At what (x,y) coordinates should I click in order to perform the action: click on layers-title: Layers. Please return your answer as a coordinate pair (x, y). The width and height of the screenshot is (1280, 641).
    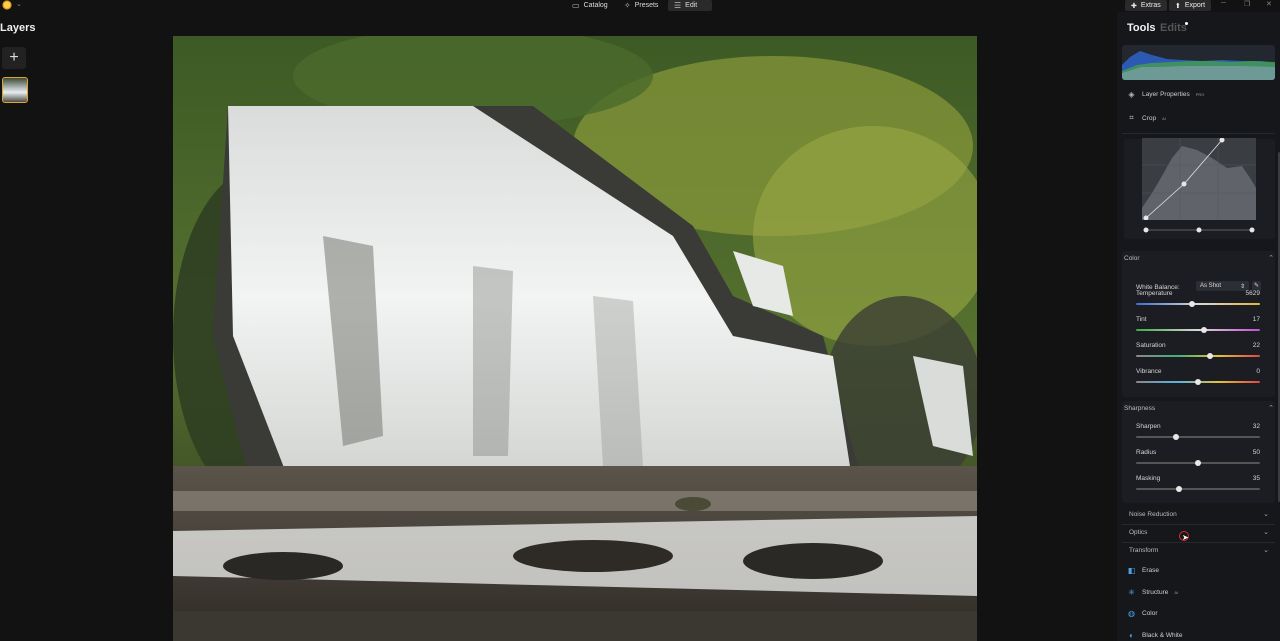
    Looking at the image, I should click on (18, 28).